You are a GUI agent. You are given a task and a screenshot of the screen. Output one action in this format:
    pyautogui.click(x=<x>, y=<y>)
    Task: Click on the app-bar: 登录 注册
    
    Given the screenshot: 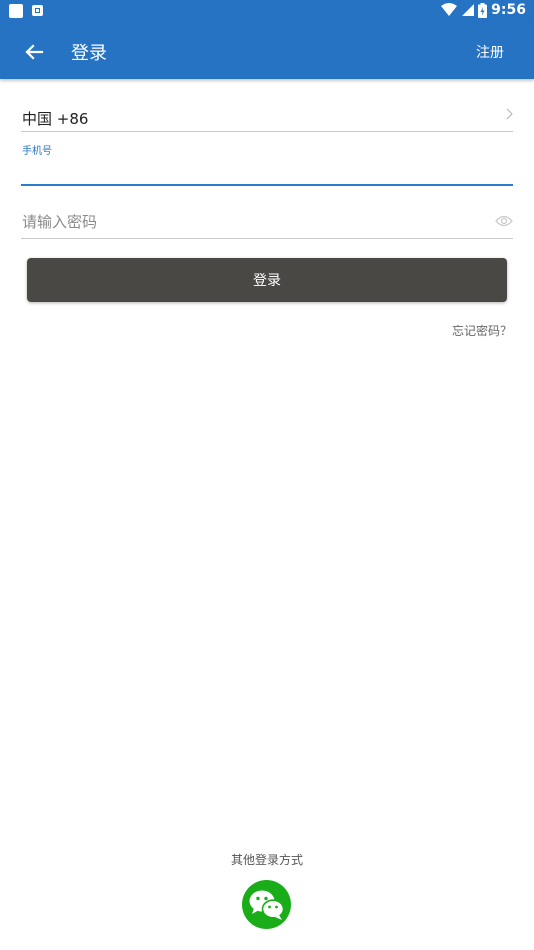 What is the action you would take?
    pyautogui.click(x=267, y=51)
    